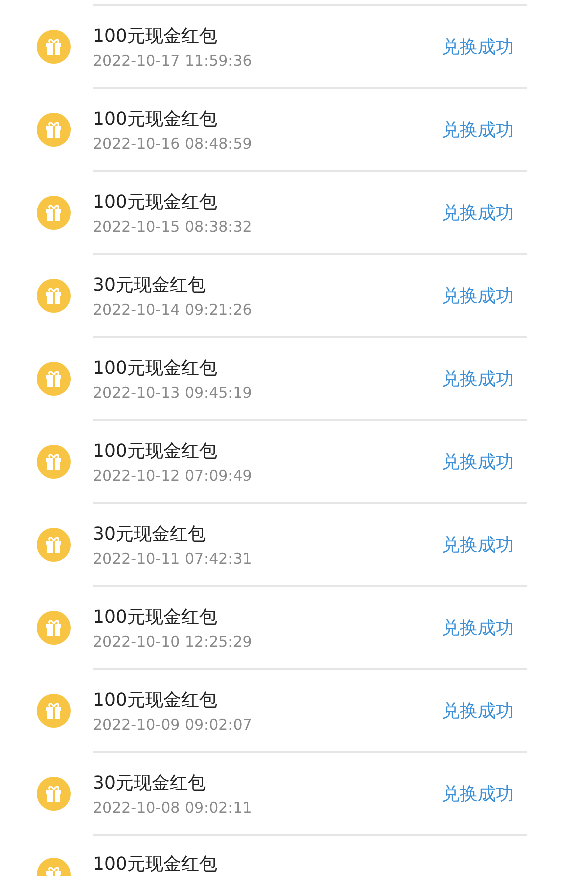 The width and height of the screenshot is (561, 876). What do you see at coordinates (172, 559) in the screenshot?
I see `redeem-time: 2022-10-11 07:42:31` at bounding box center [172, 559].